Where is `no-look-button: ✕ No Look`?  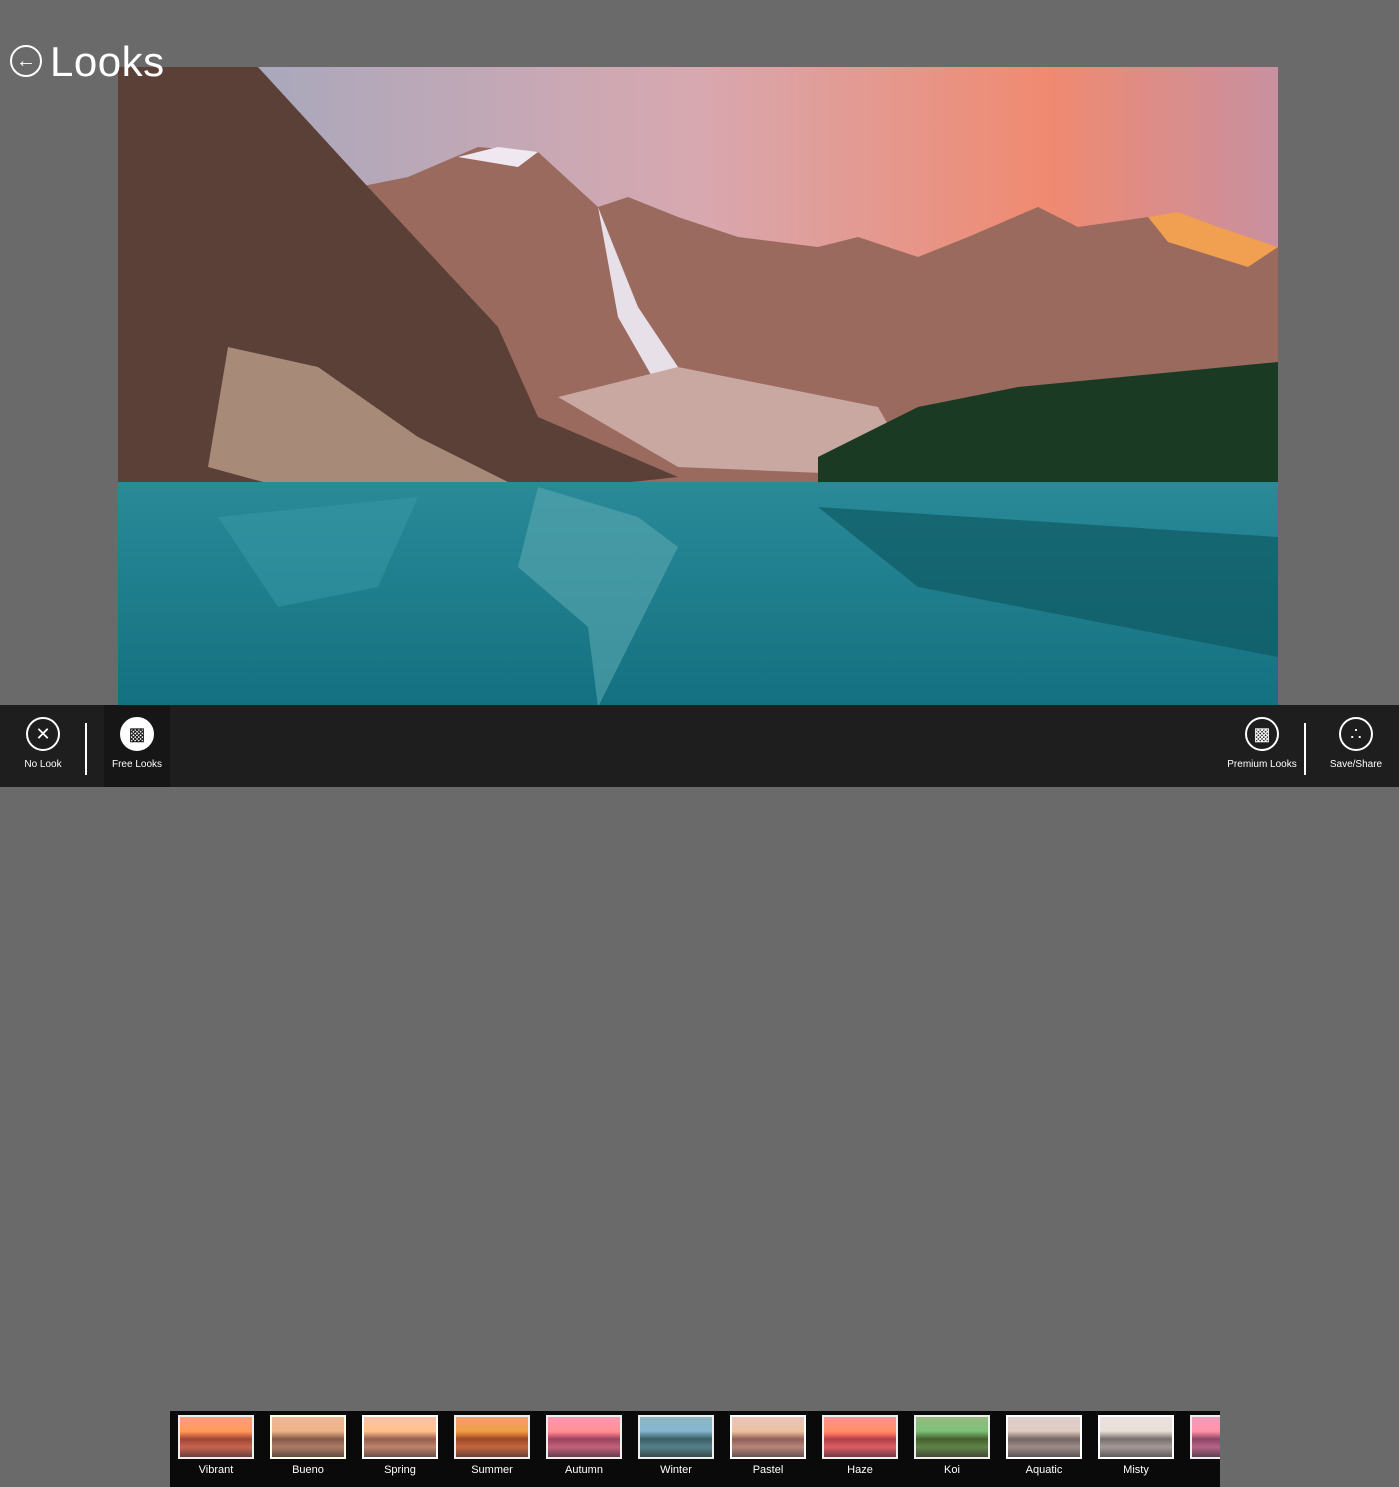 no-look-button: ✕ No Look is located at coordinates (43, 746).